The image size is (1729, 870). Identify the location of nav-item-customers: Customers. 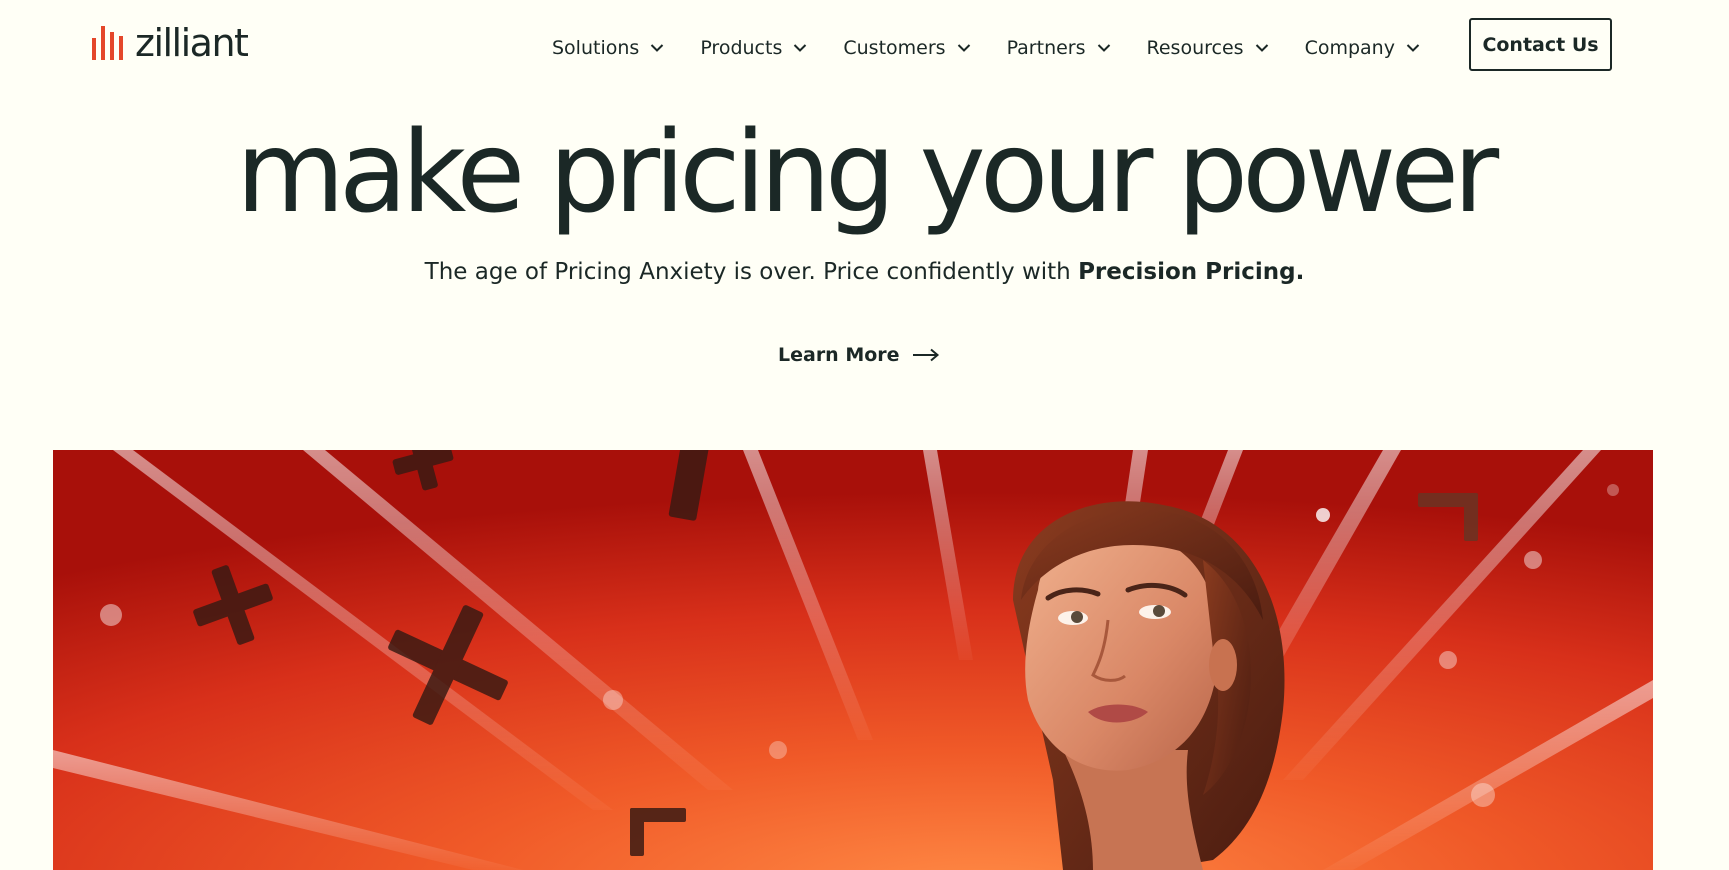
(906, 48).